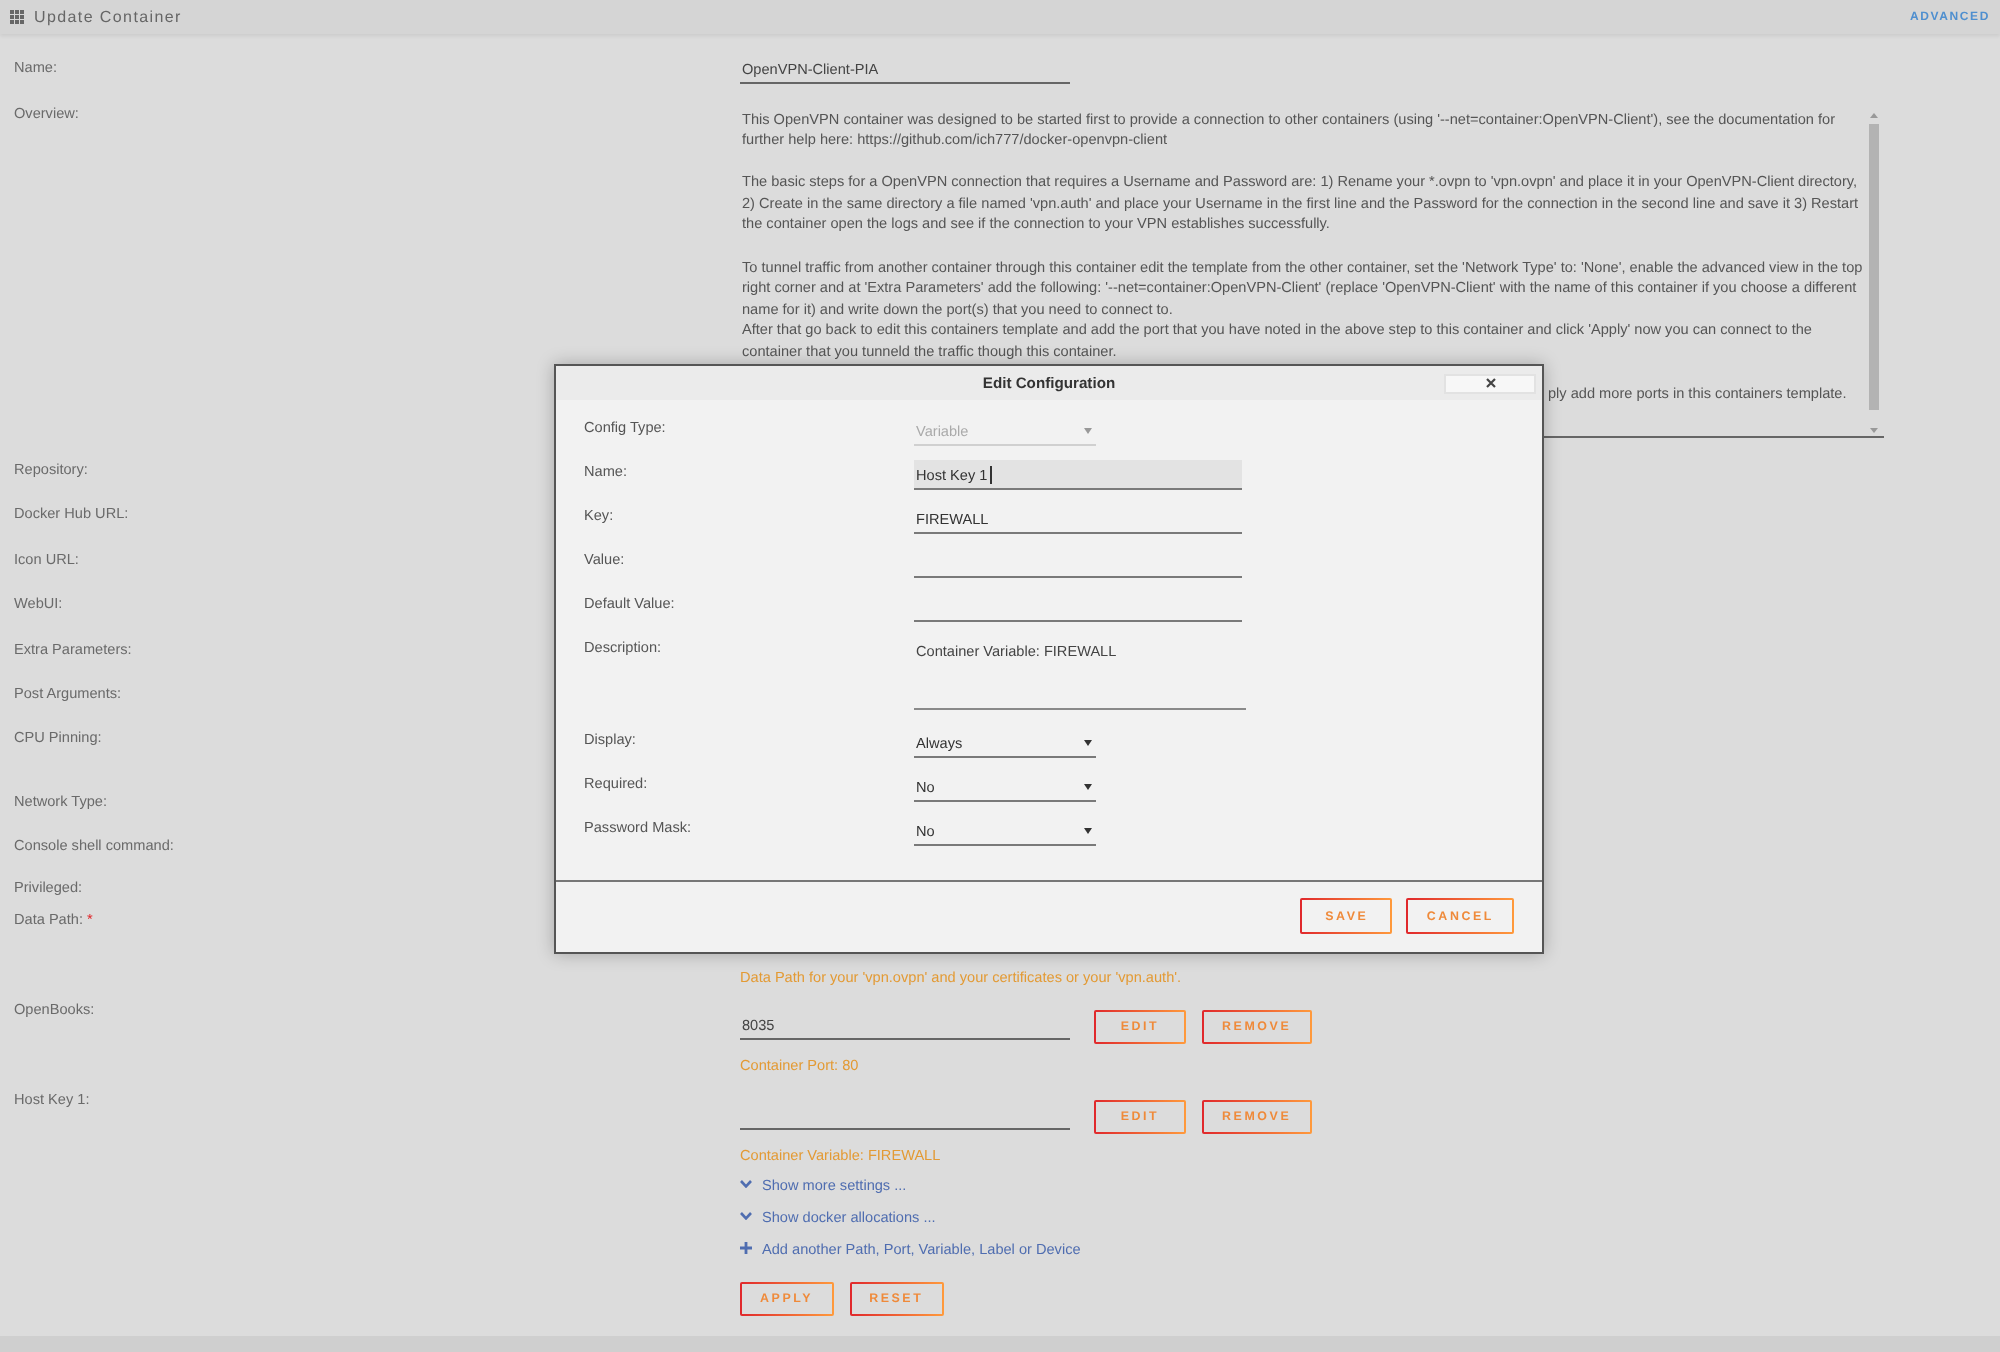  Describe the element at coordinates (17, 17) in the screenshot. I see `grid-icon` at that location.